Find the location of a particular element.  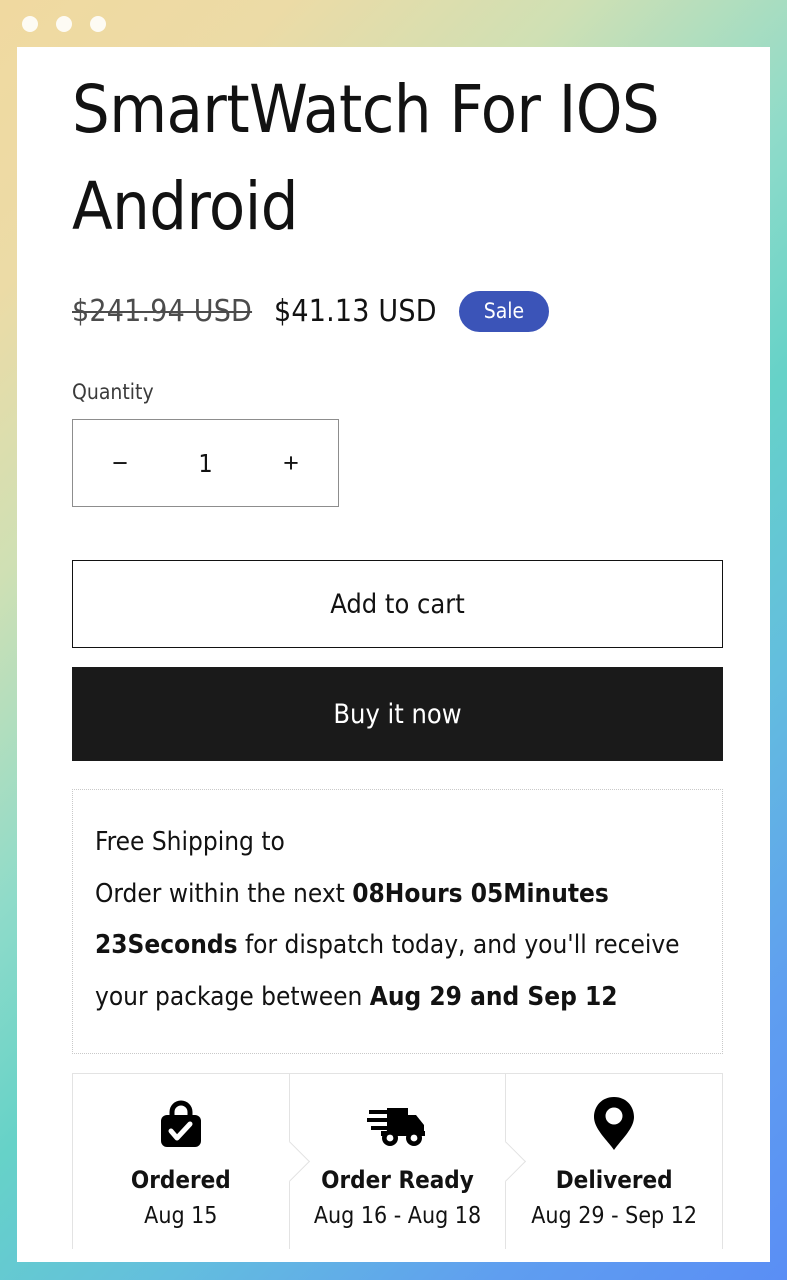

window-minimize-dot is located at coordinates (64, 23).